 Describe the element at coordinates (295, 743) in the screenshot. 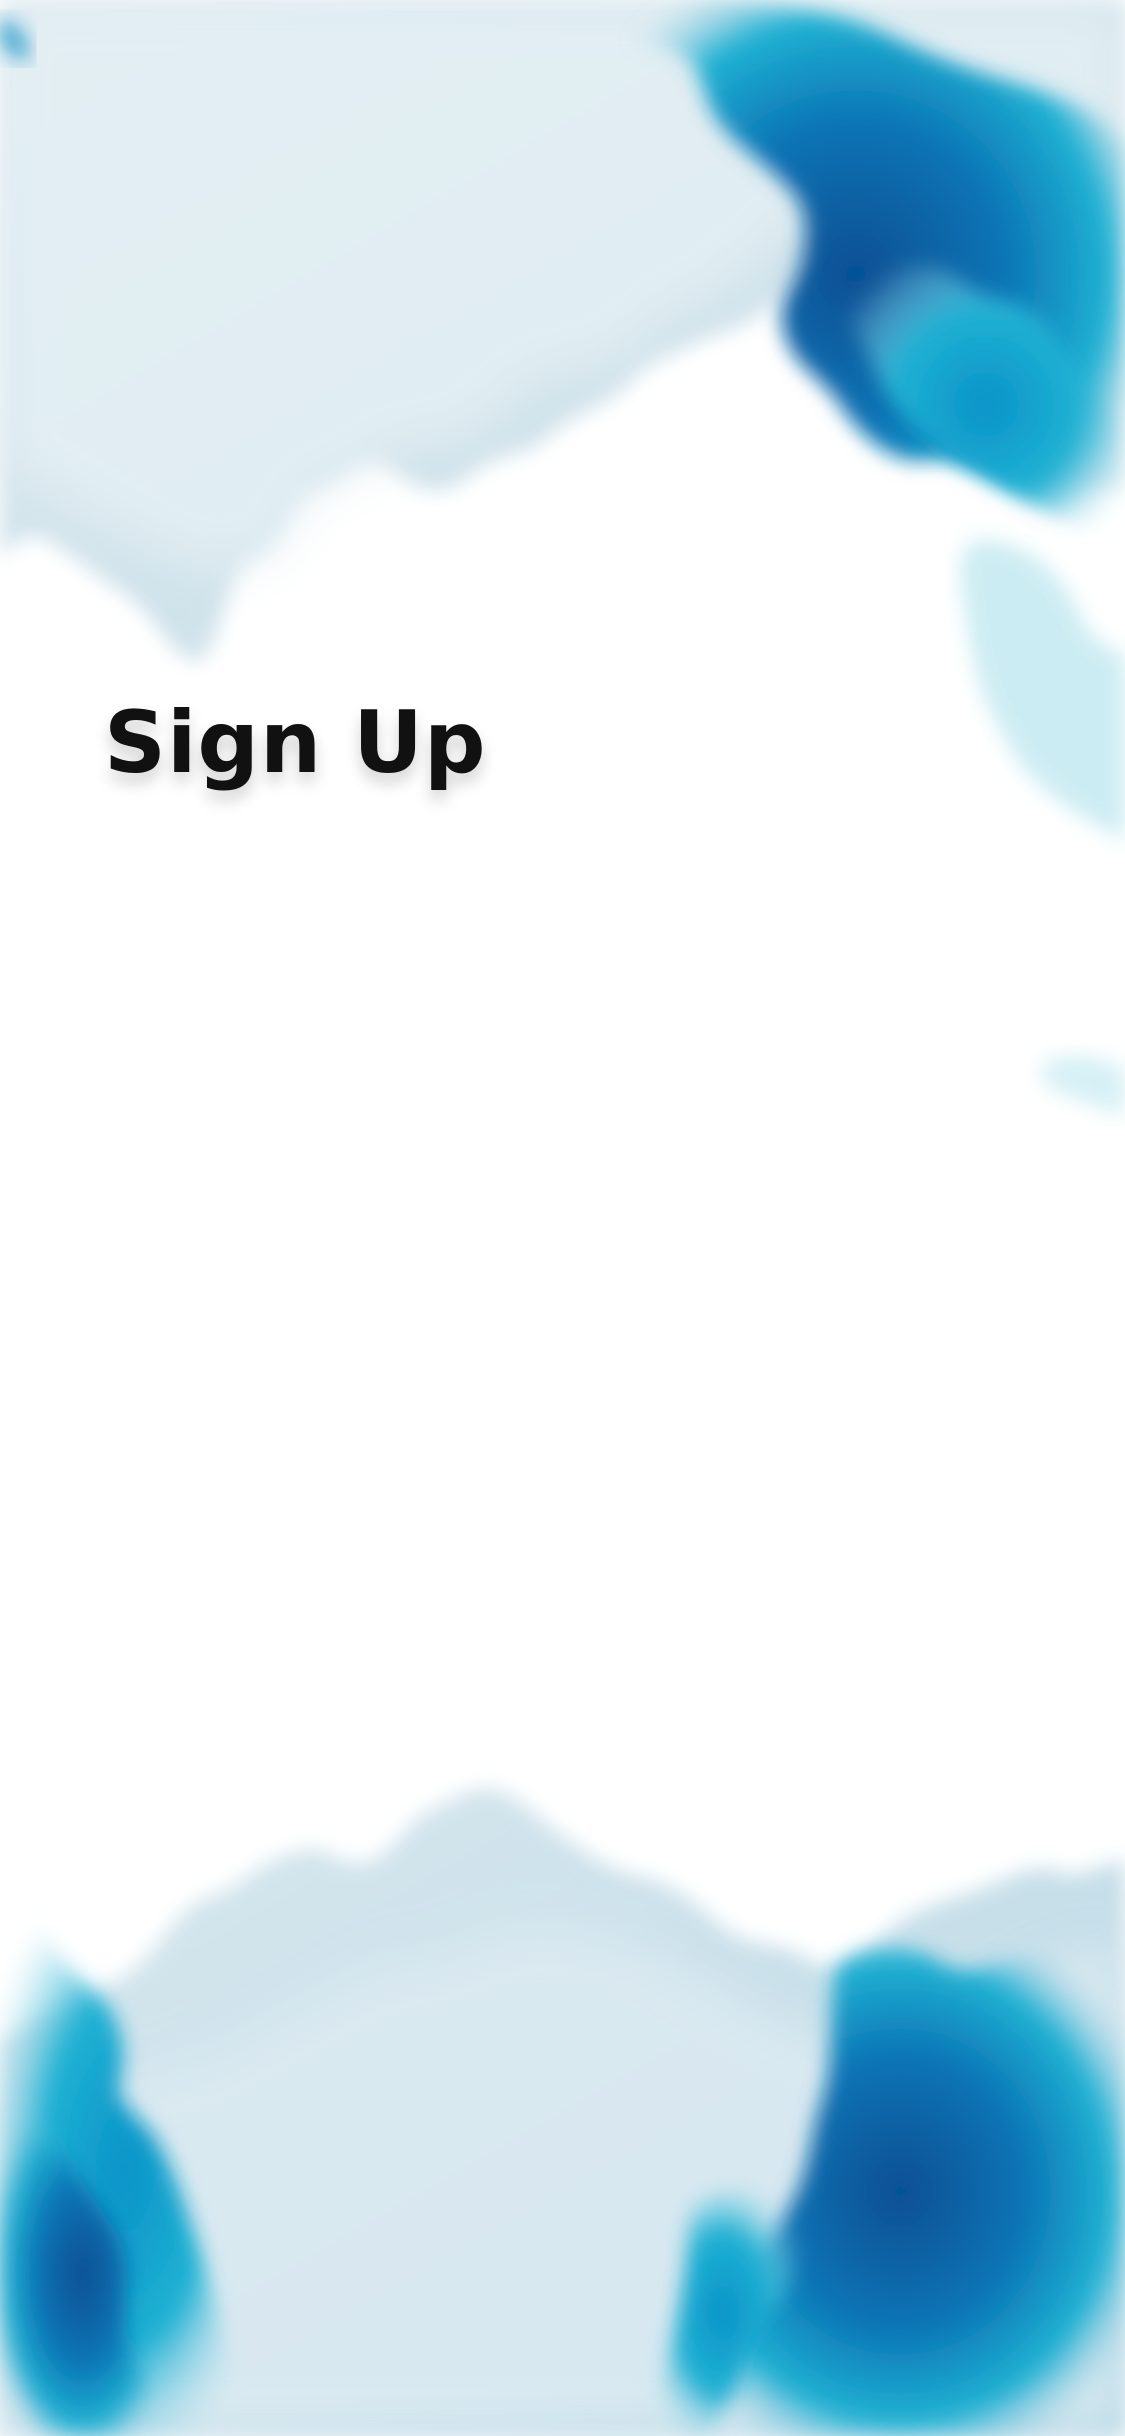

I see `page-title: Sign Up` at that location.